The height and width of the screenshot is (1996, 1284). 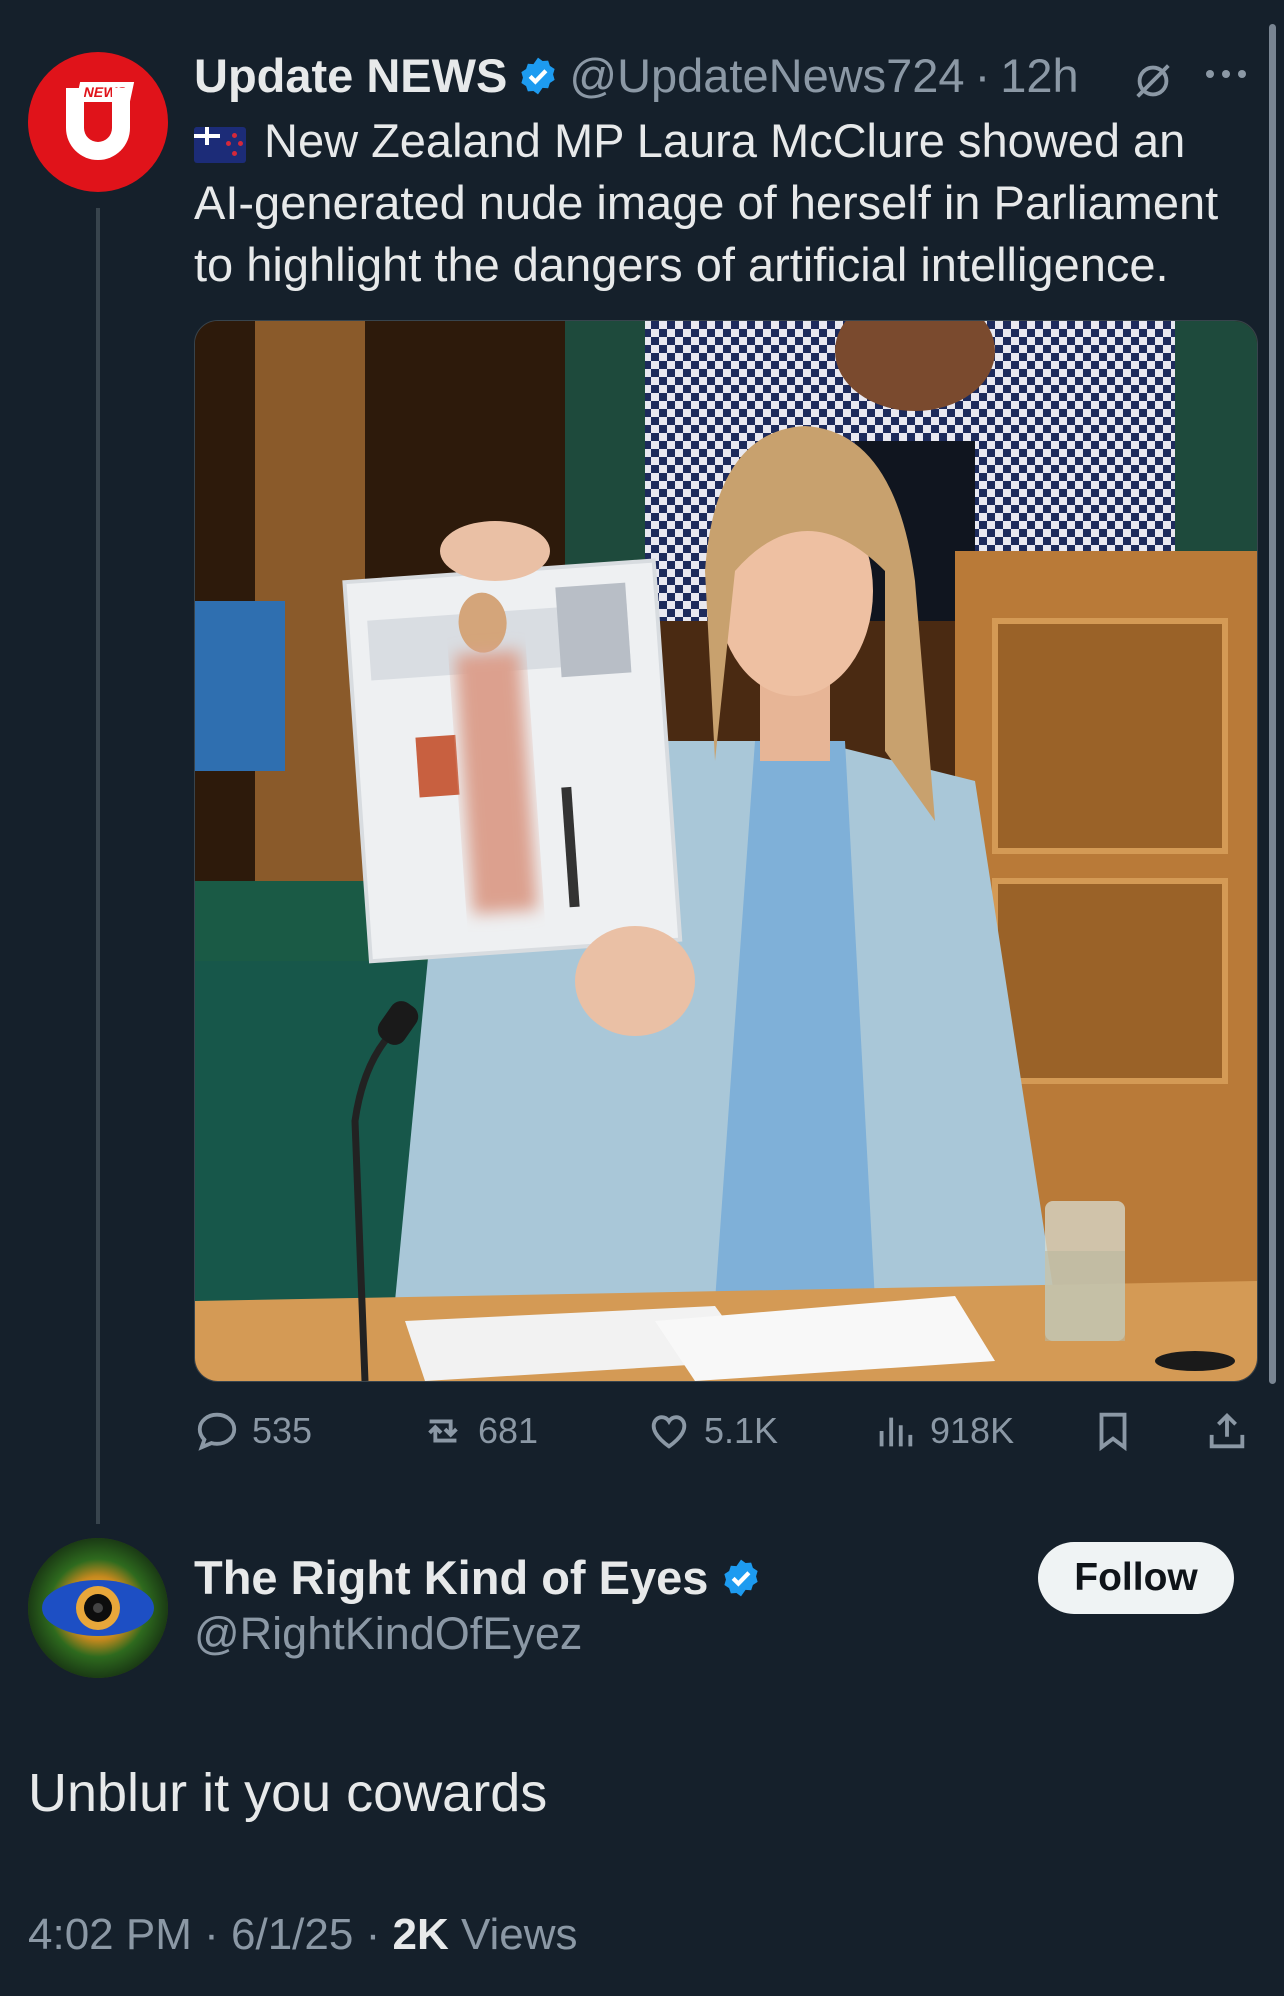 What do you see at coordinates (508, 1430) in the screenshot?
I see `repost-count: 681` at bounding box center [508, 1430].